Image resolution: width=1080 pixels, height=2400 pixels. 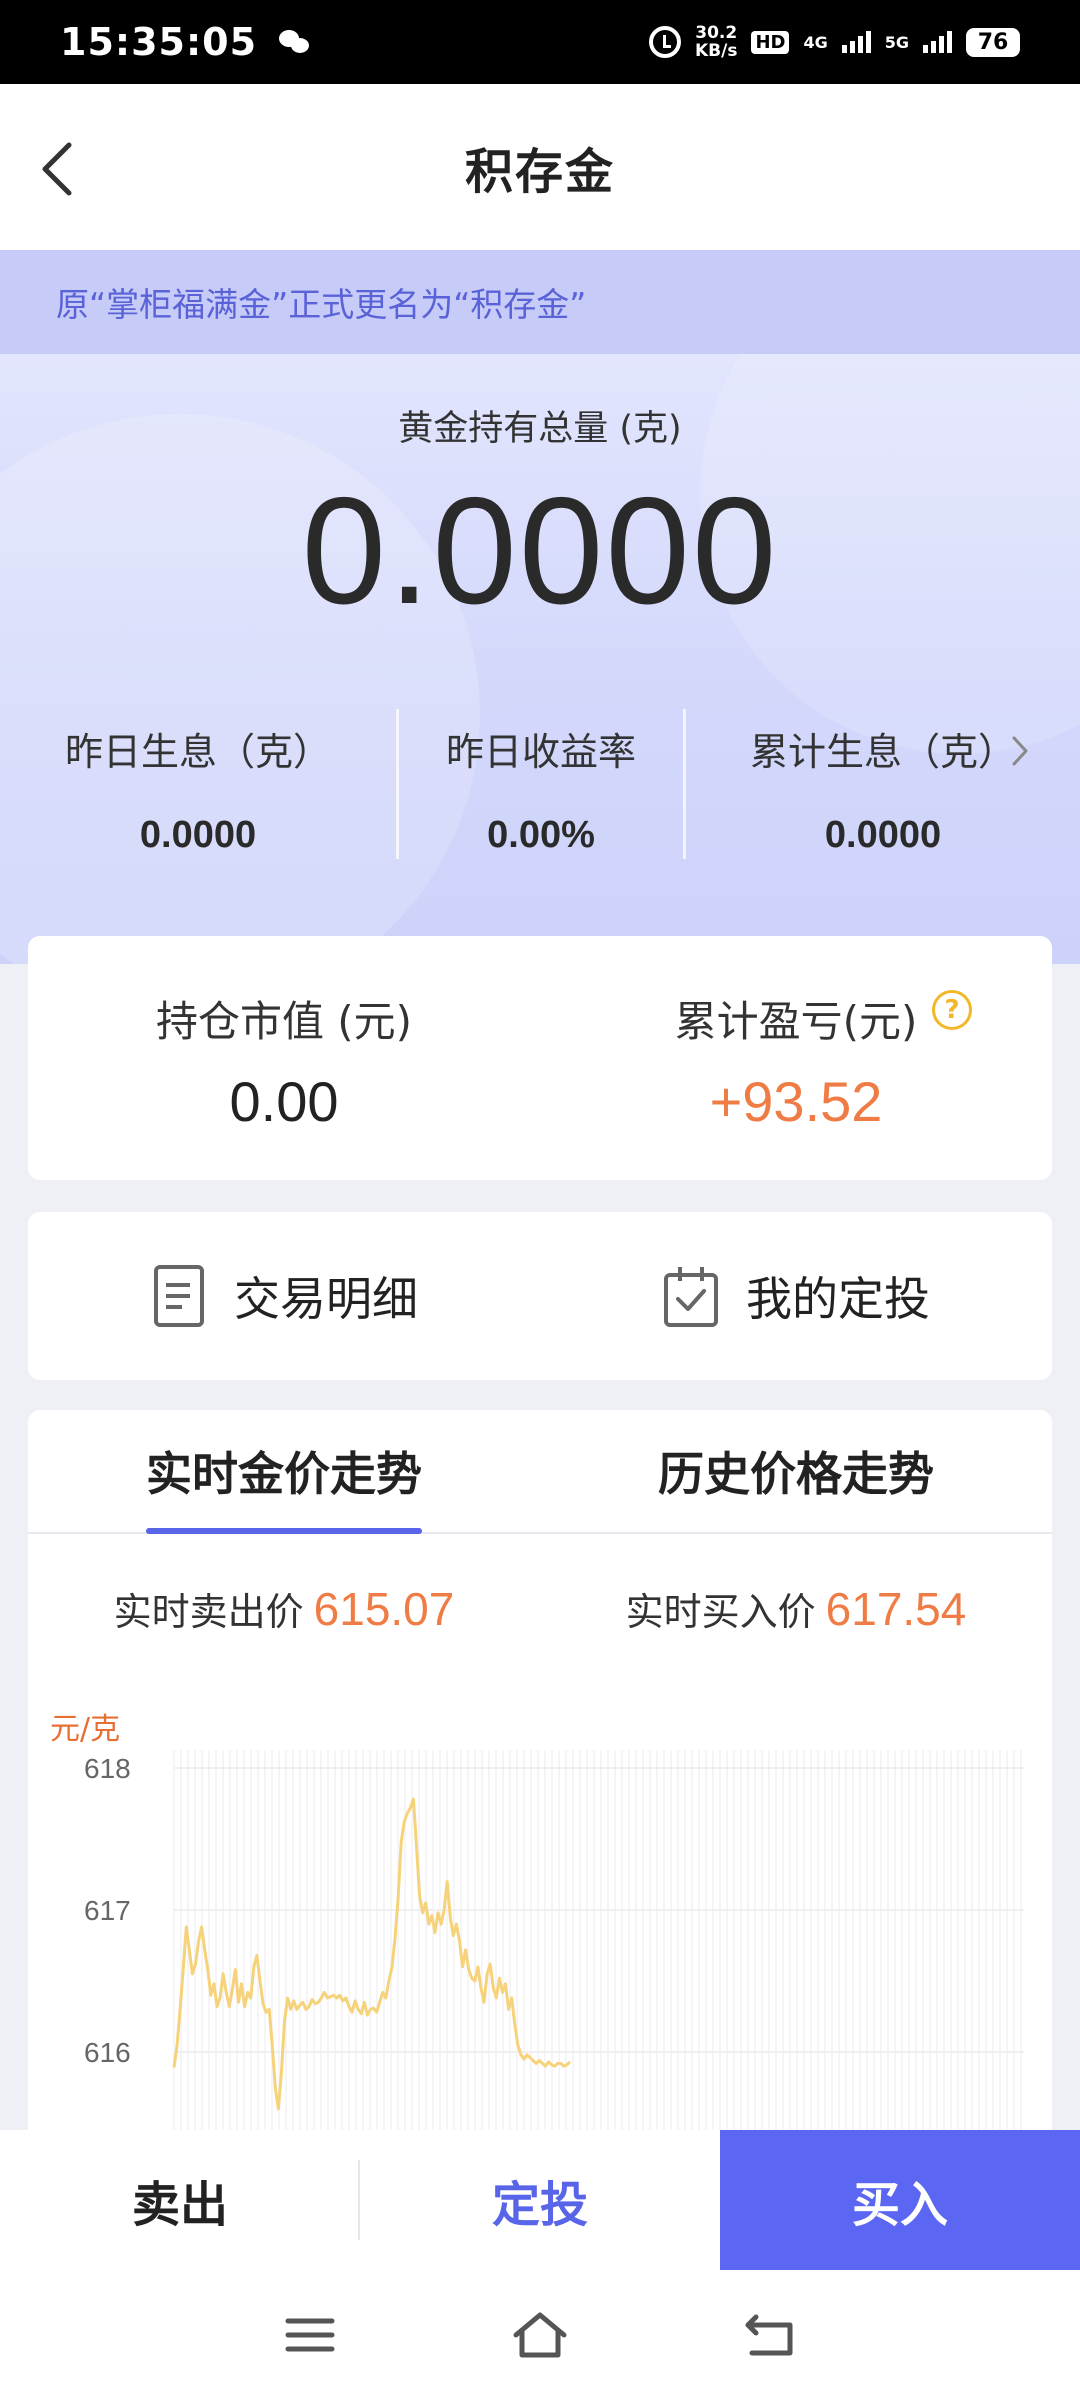 I want to click on trade-action-bar: 卖出 定投 买入, so click(x=540, y=2200).